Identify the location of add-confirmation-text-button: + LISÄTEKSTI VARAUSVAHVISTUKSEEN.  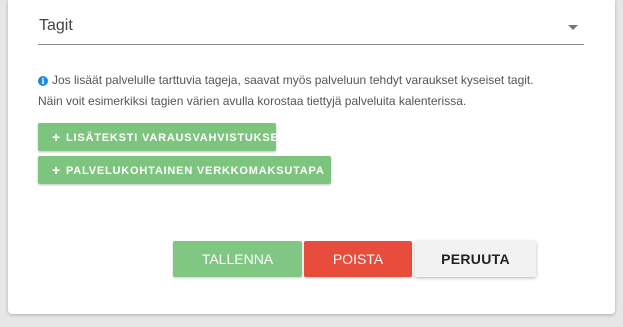
(166, 137).